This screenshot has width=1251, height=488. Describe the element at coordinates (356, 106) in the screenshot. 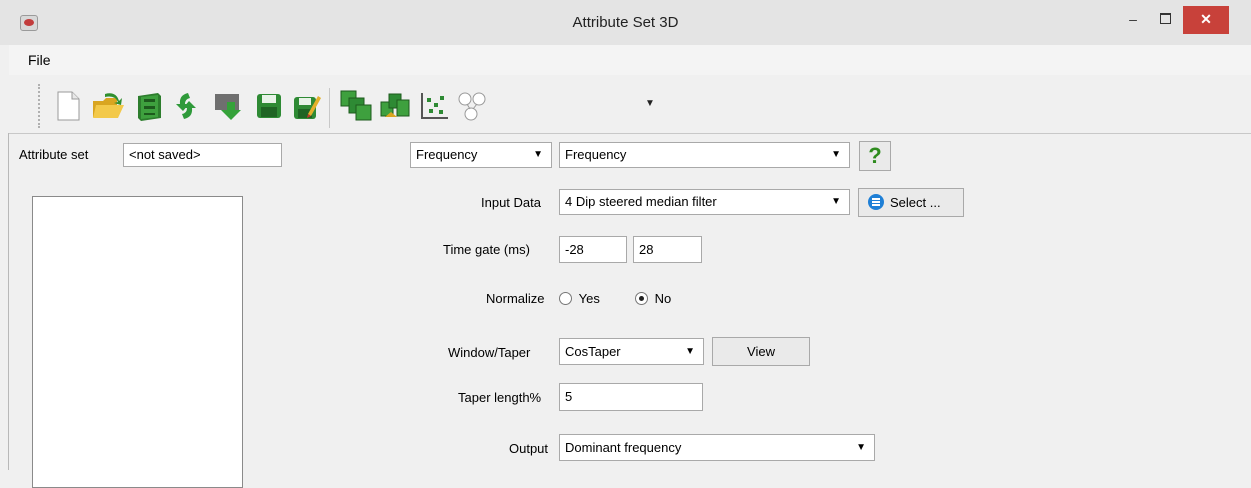

I see `multi-attribute-icon` at that location.